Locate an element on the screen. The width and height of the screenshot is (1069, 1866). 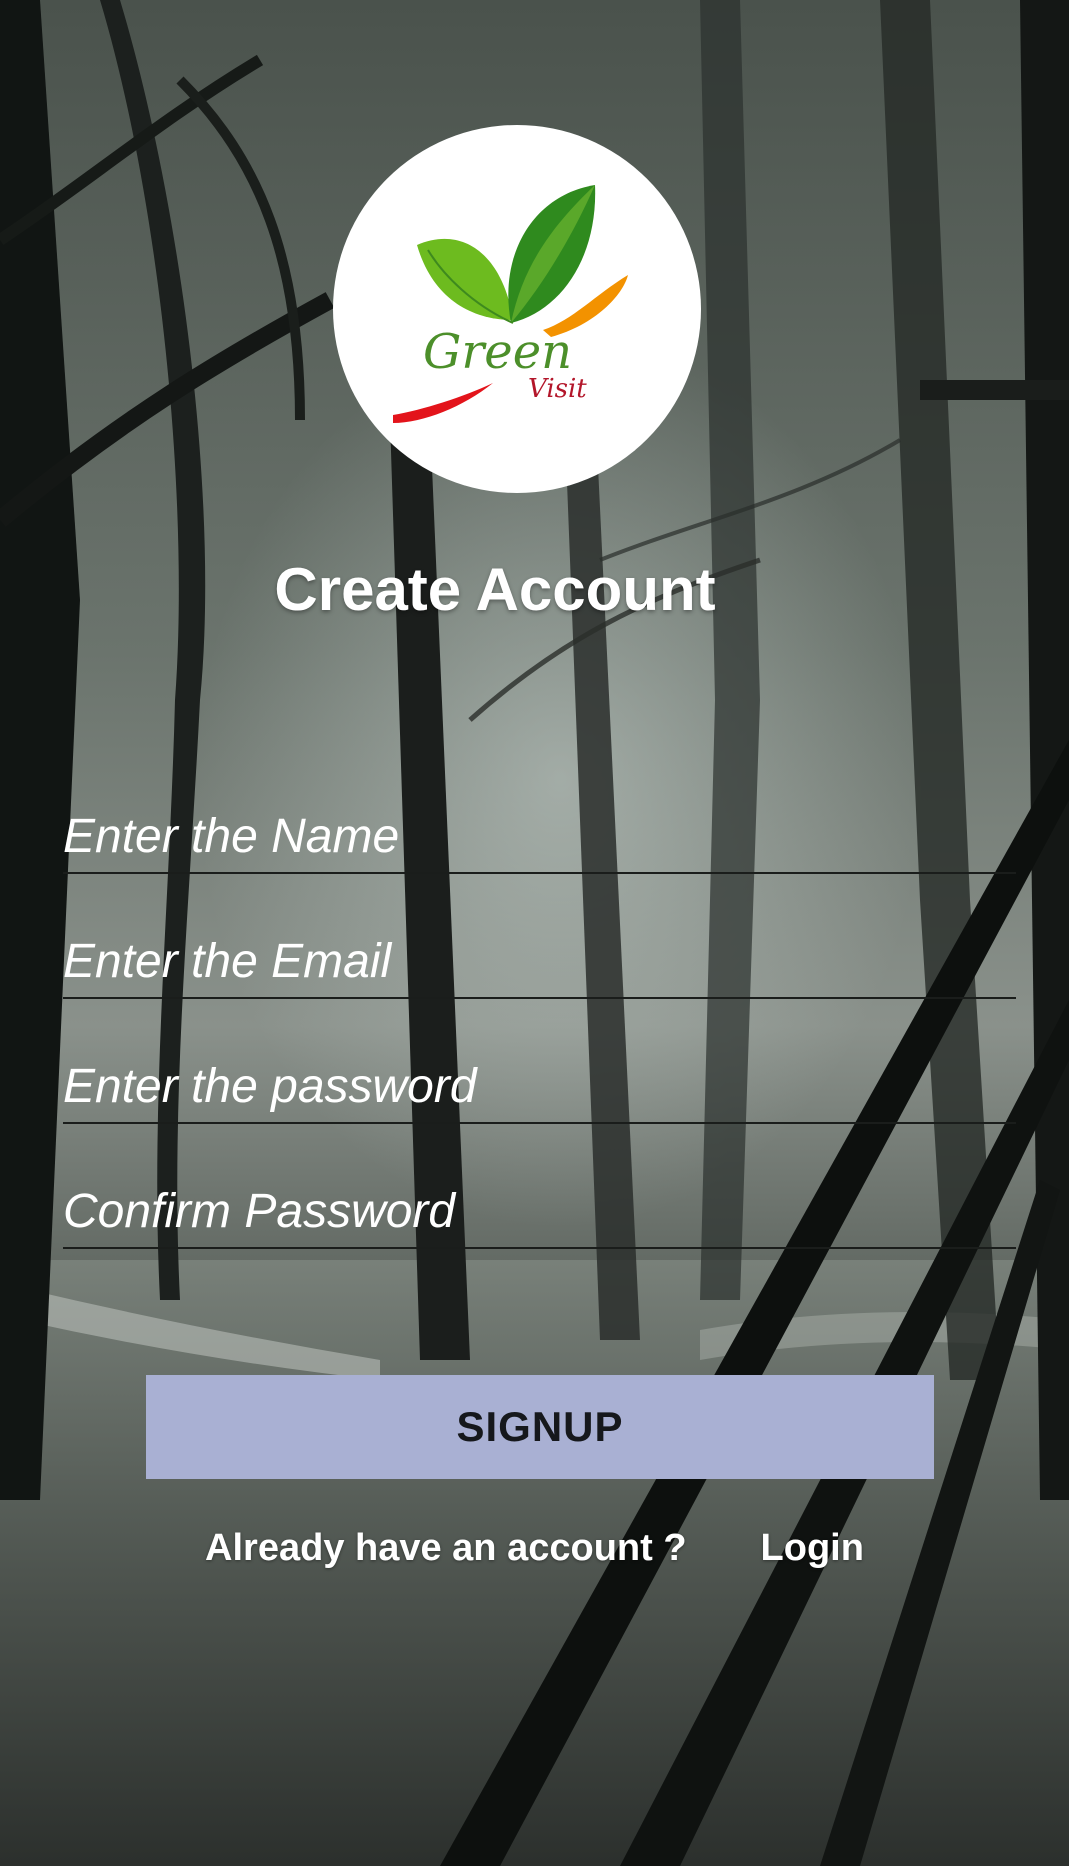
name-input is located at coordinates (539, 836).